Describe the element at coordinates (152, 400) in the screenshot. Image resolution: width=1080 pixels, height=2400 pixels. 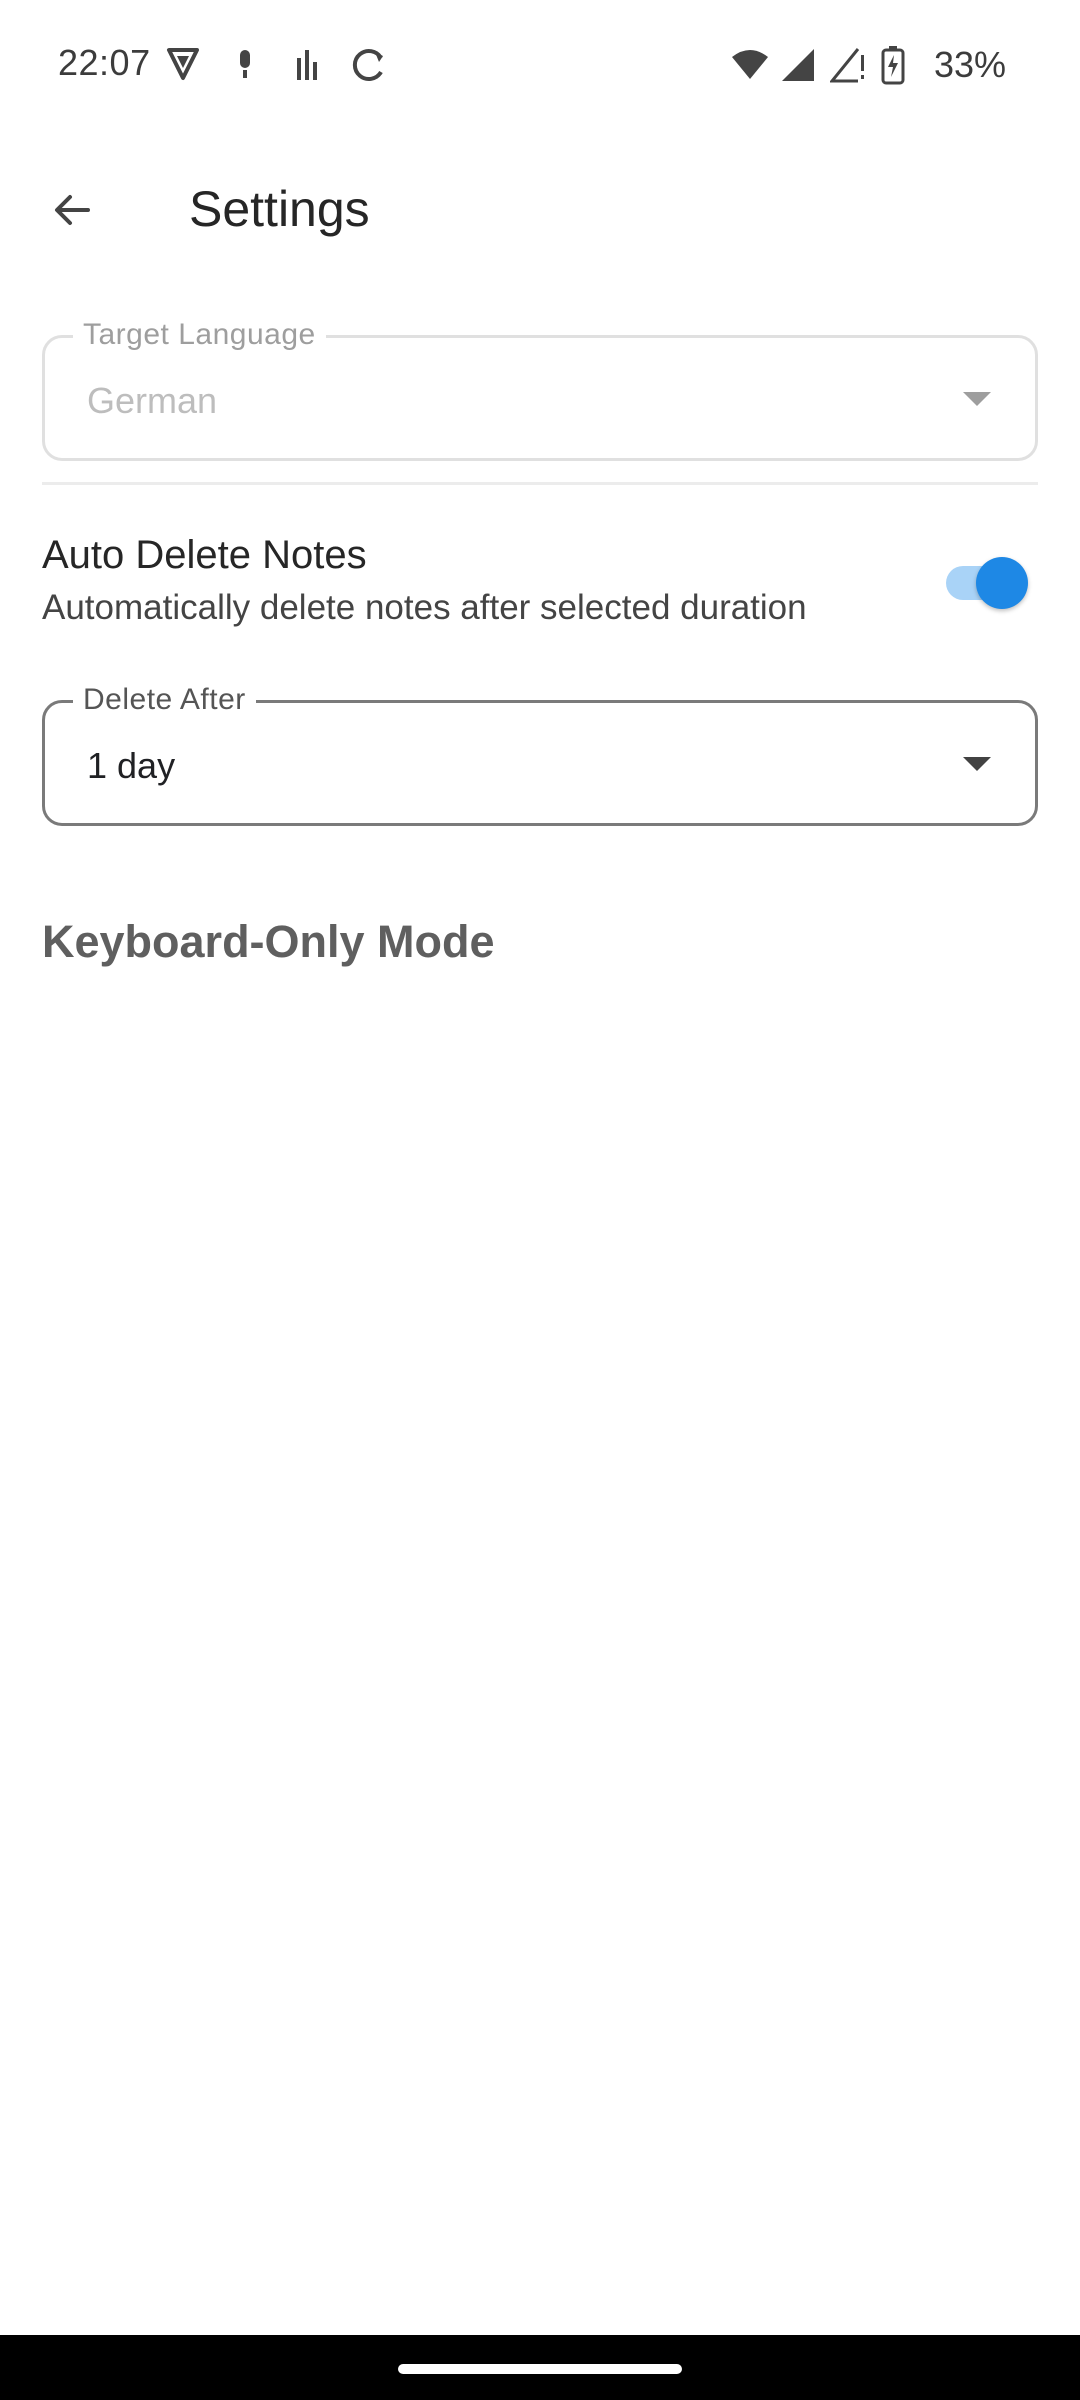
I see `target-language-value: German` at that location.